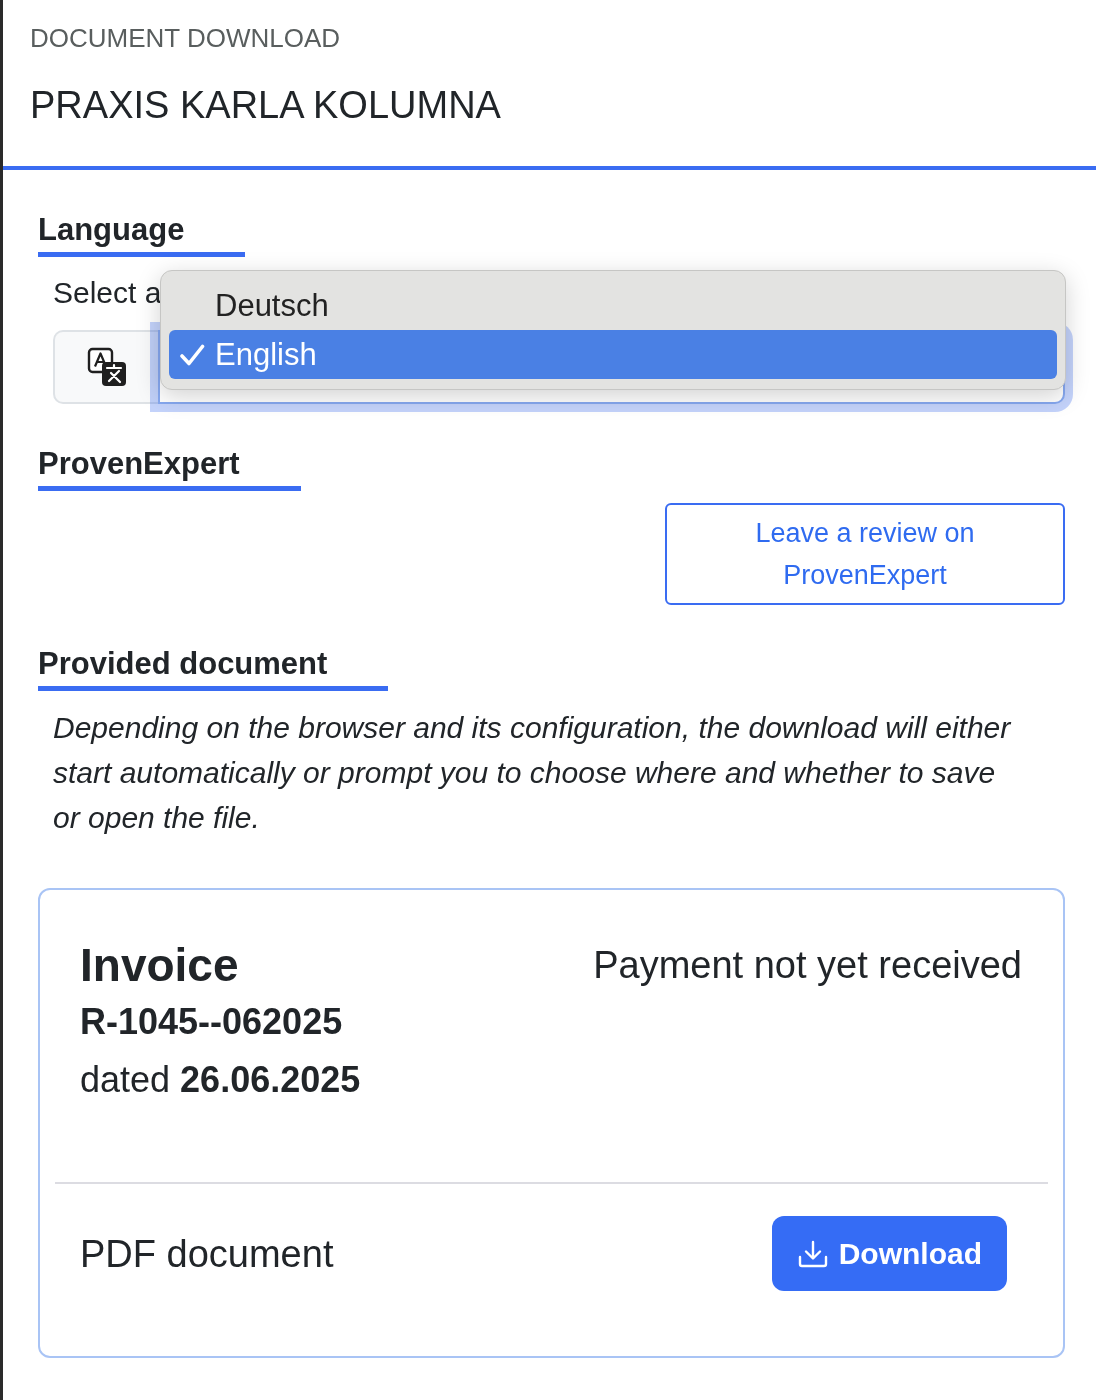  Describe the element at coordinates (213, 667) in the screenshot. I see `section-heading: Provided document` at that location.